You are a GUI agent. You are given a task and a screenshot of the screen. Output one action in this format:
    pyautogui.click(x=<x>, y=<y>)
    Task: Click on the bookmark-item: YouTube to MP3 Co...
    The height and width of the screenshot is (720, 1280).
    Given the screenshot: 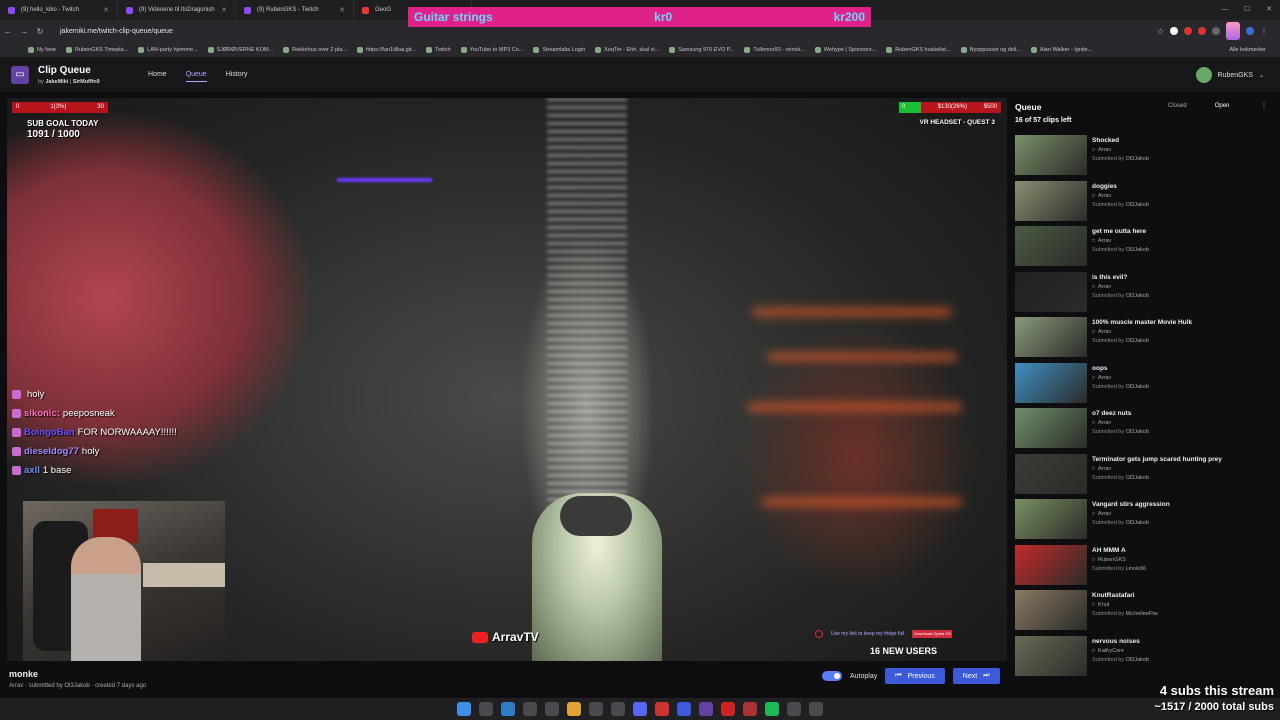 What is the action you would take?
    pyautogui.click(x=491, y=49)
    